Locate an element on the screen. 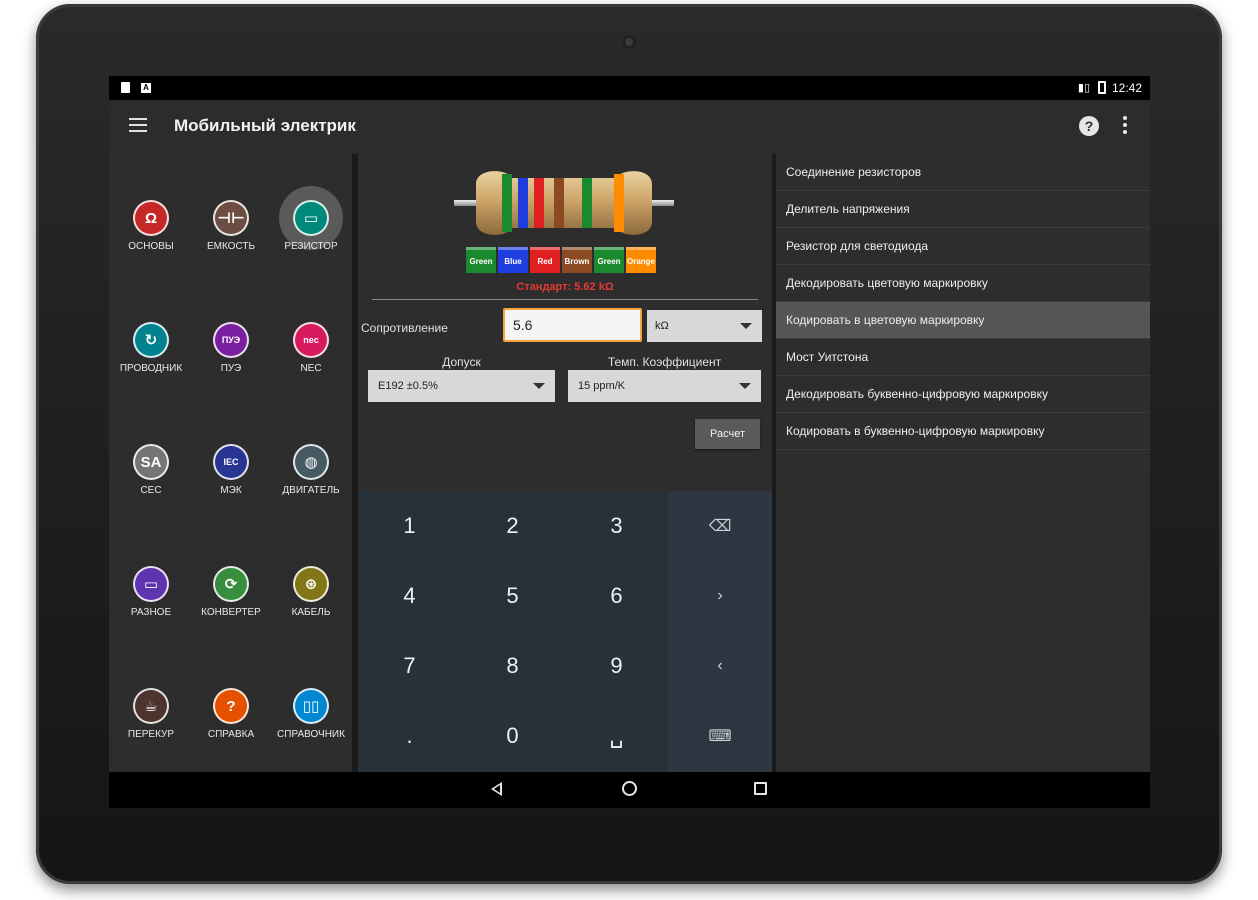 The height and width of the screenshot is (900, 1258). converter-icon: ⟳ is located at coordinates (231, 584).